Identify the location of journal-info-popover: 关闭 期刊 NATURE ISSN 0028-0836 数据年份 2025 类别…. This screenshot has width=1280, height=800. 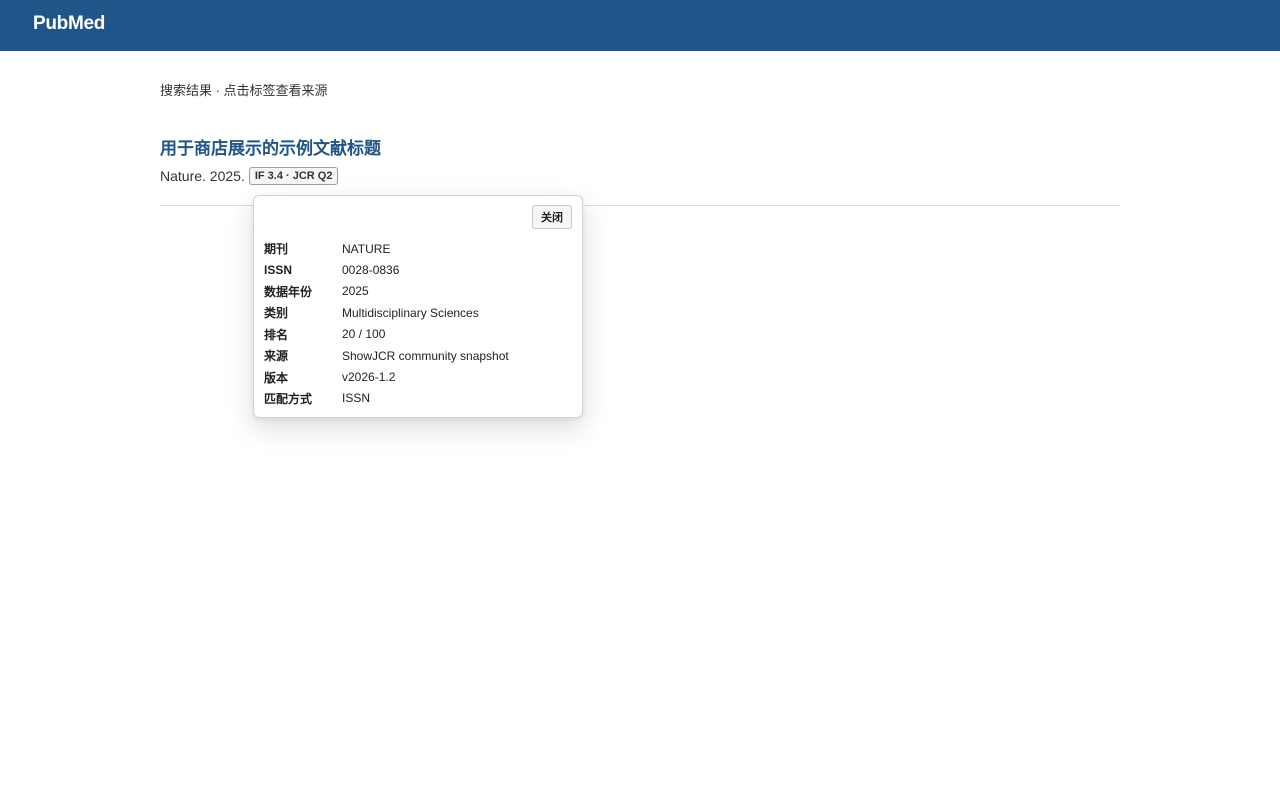
(418, 306).